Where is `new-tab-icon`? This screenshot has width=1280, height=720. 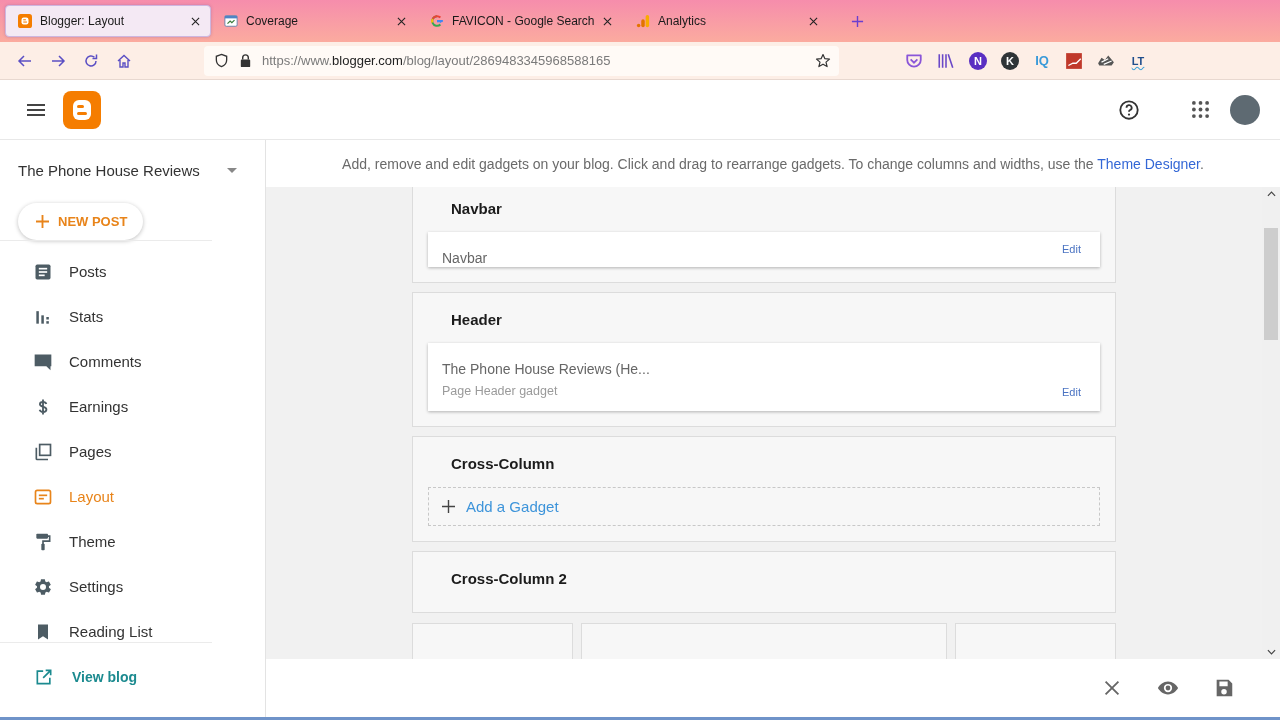
new-tab-icon is located at coordinates (857, 21).